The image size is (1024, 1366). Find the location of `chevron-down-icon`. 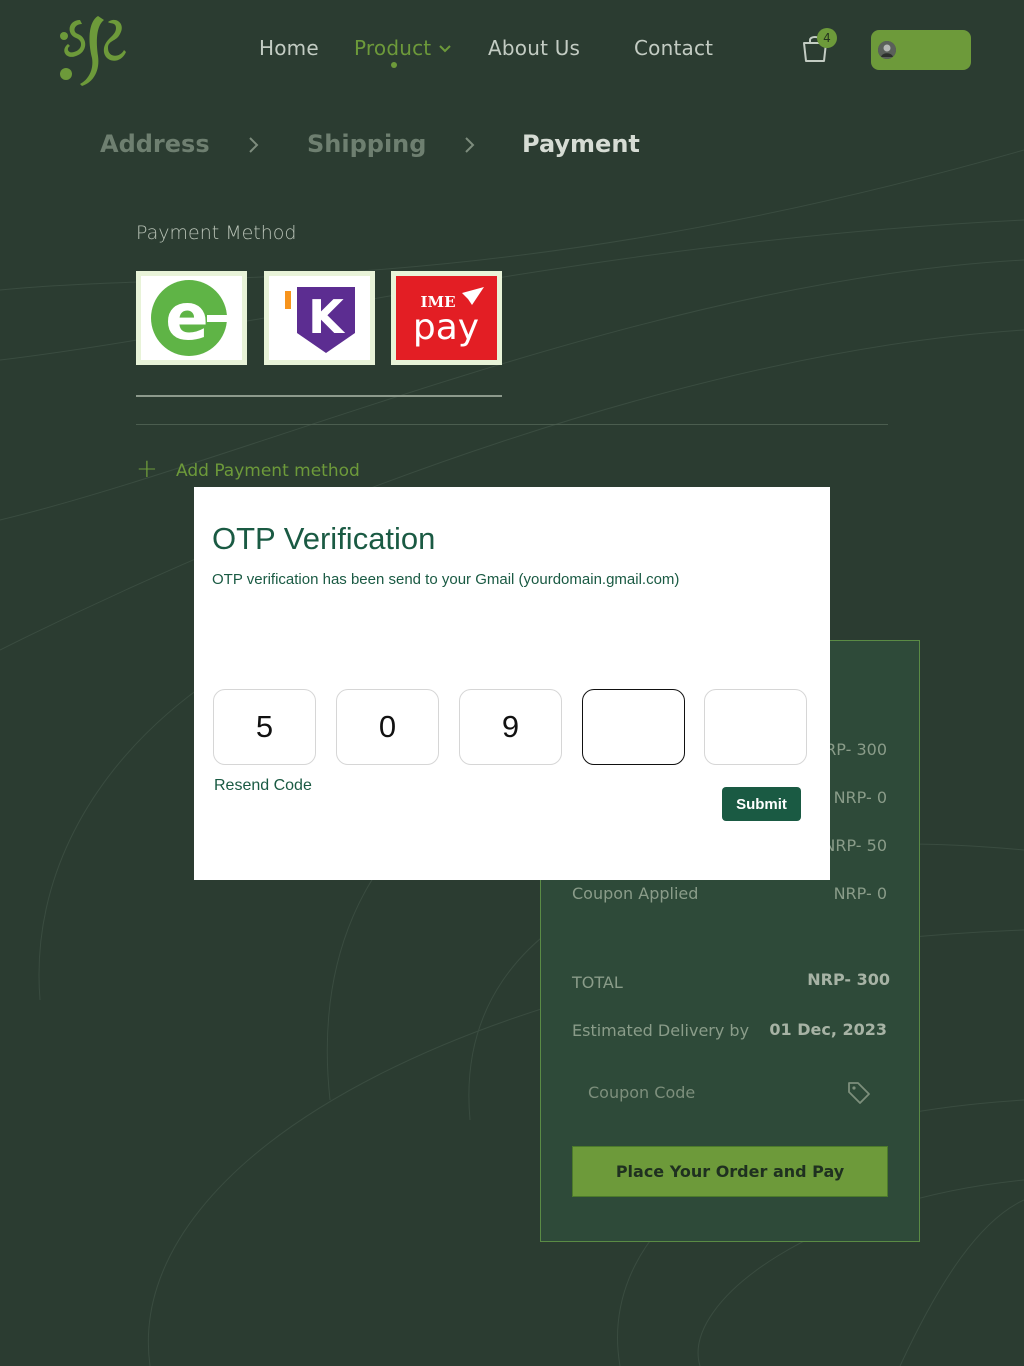

chevron-down-icon is located at coordinates (445, 49).